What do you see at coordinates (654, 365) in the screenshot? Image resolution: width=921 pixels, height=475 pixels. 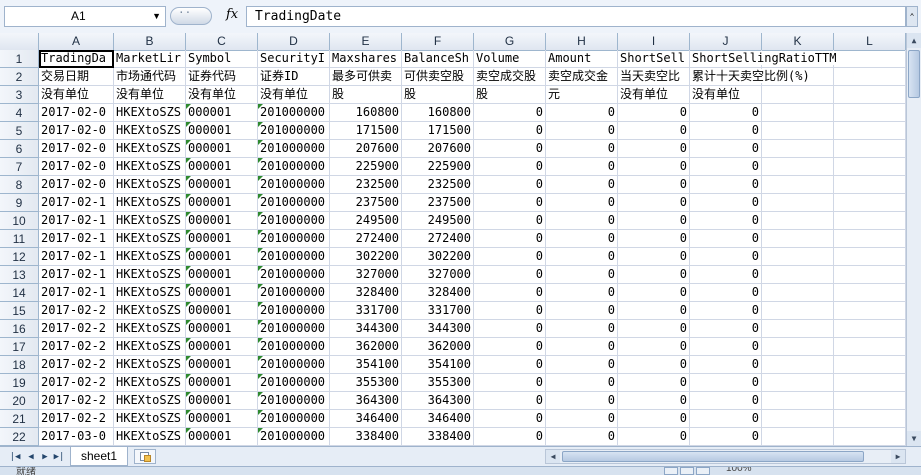 I see `cell-i18: 0` at bounding box center [654, 365].